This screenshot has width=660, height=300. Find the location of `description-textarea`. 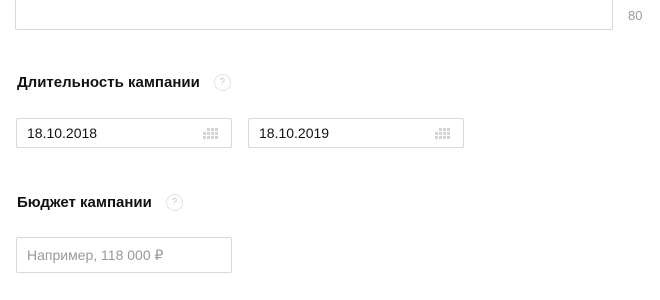

description-textarea is located at coordinates (314, 15).